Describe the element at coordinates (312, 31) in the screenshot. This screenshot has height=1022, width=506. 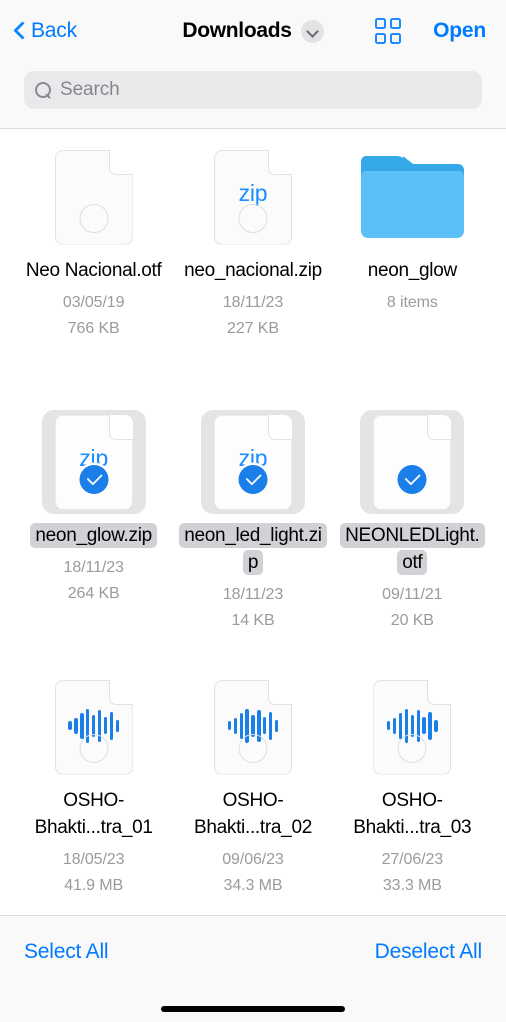
I see `chevron-down-icon` at that location.